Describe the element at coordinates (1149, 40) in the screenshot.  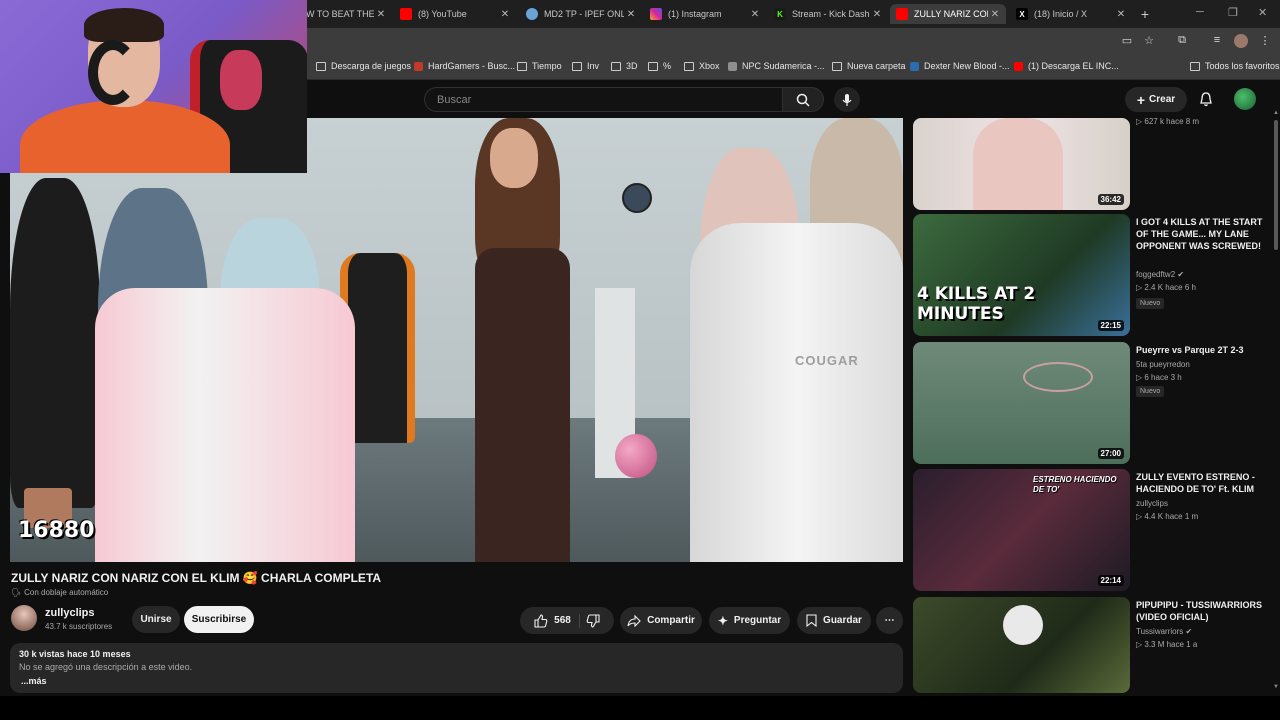
I see `bookmark-star-icon: ☆` at that location.